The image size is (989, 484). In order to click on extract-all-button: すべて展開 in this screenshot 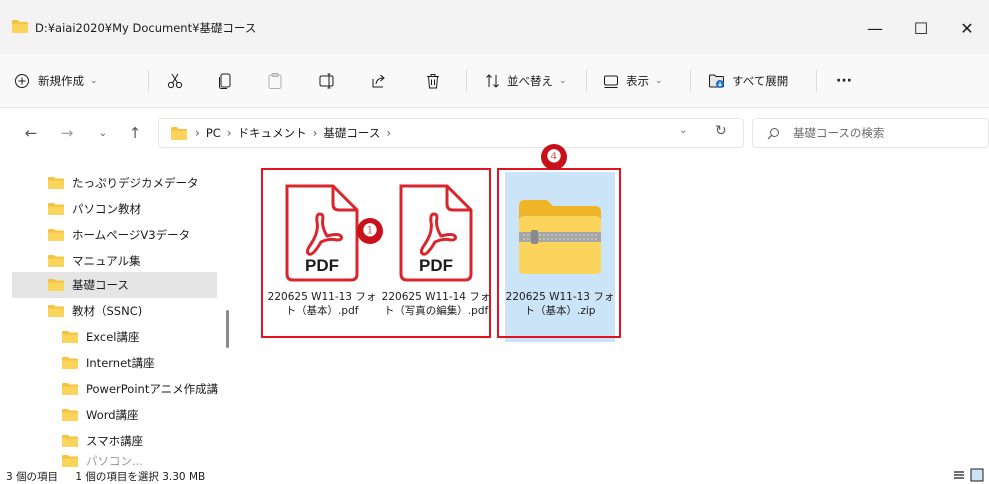, I will do `click(748, 81)`.